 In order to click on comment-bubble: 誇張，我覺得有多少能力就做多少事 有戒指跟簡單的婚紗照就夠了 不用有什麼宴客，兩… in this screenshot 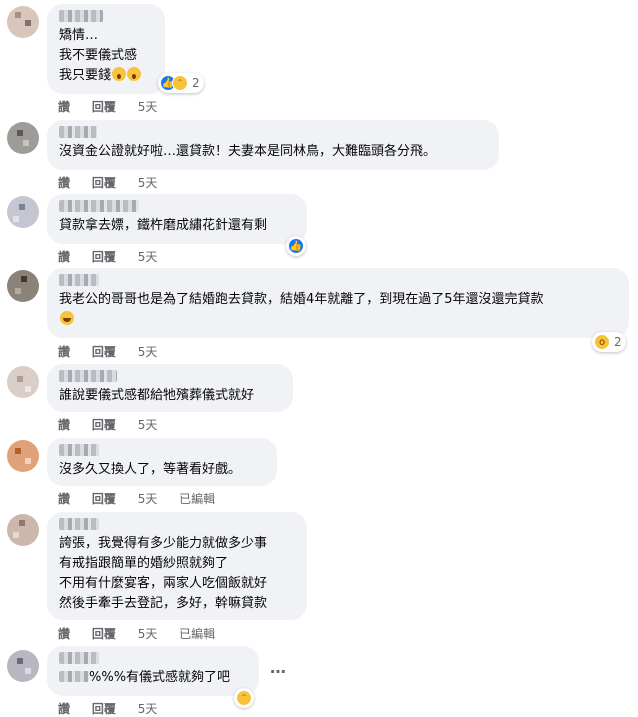, I will do `click(177, 566)`.